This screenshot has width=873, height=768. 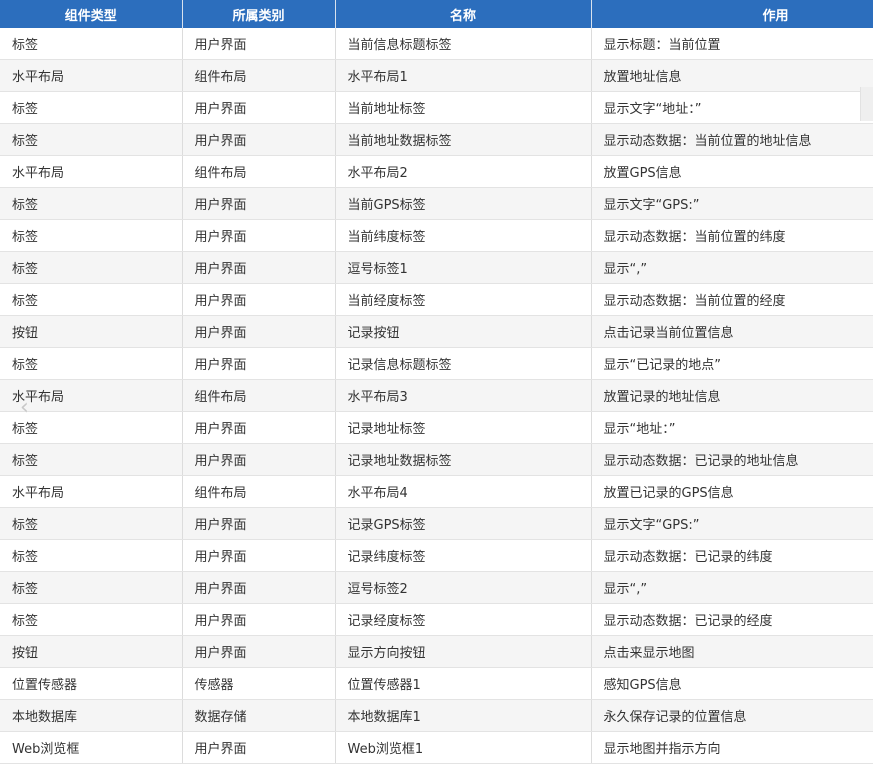 I want to click on table-row: 标签 用户界面 记录GPS标签 显示文字“GPS:”, so click(x=436, y=523).